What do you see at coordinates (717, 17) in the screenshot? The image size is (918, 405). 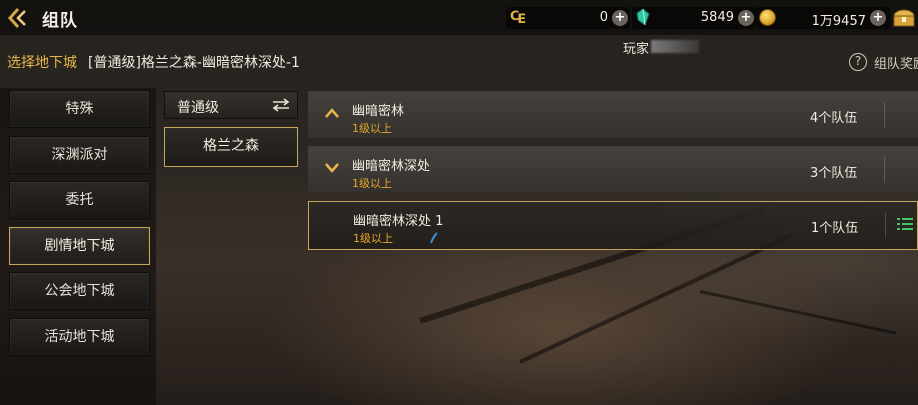 I see `currency-gem-value: 5849` at bounding box center [717, 17].